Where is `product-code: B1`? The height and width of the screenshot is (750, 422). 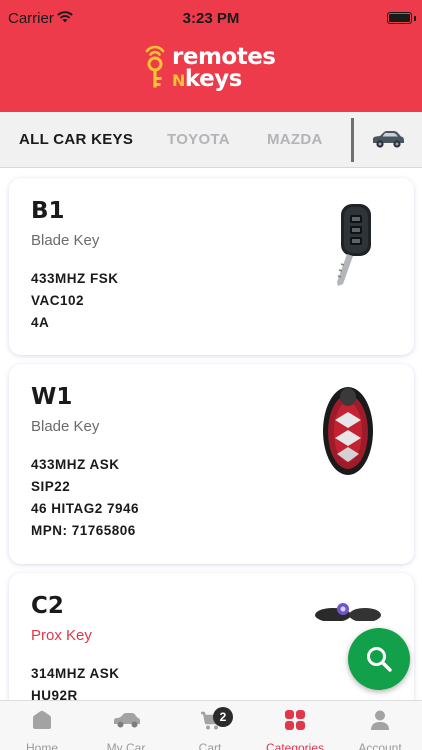
product-code: B1 is located at coordinates (48, 211).